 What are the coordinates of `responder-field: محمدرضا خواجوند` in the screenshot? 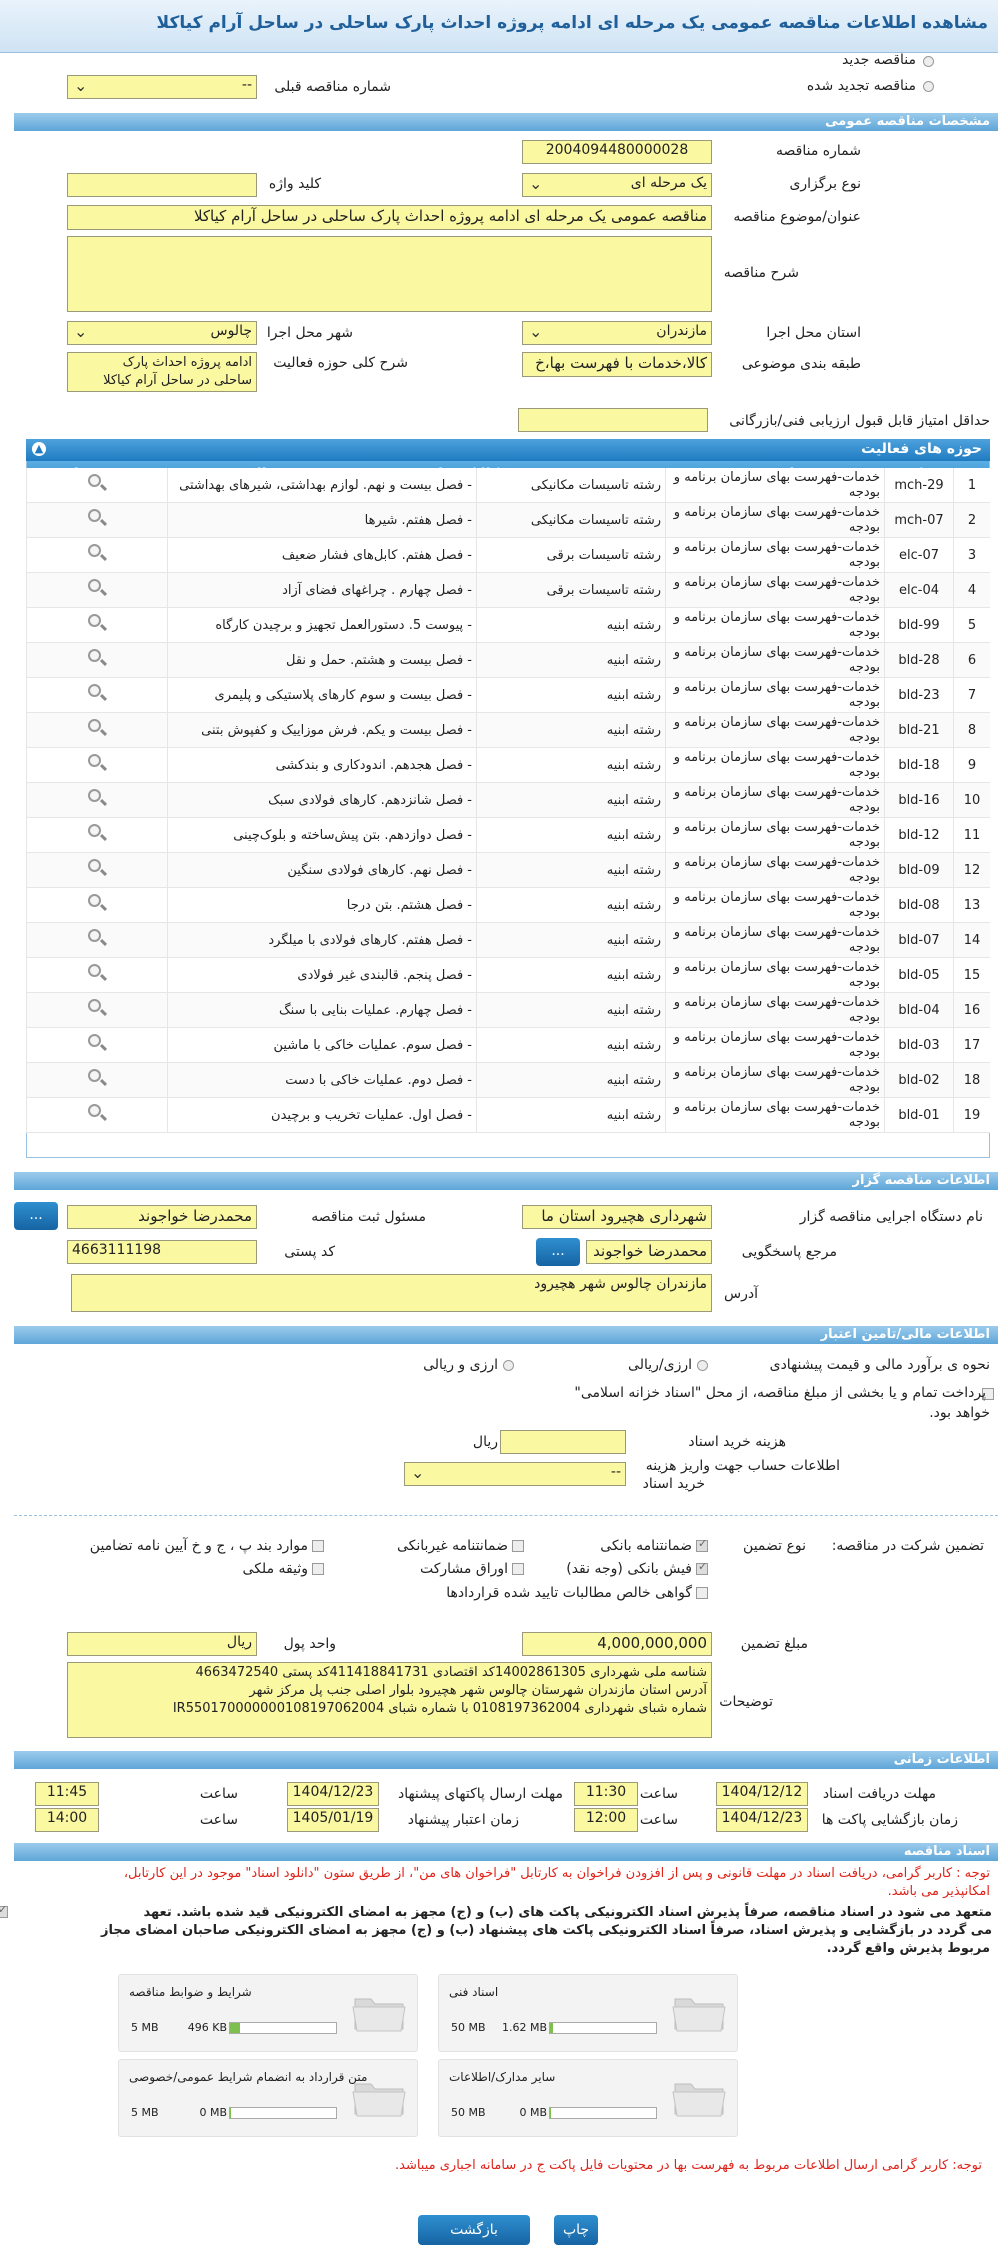 It's located at (649, 1252).